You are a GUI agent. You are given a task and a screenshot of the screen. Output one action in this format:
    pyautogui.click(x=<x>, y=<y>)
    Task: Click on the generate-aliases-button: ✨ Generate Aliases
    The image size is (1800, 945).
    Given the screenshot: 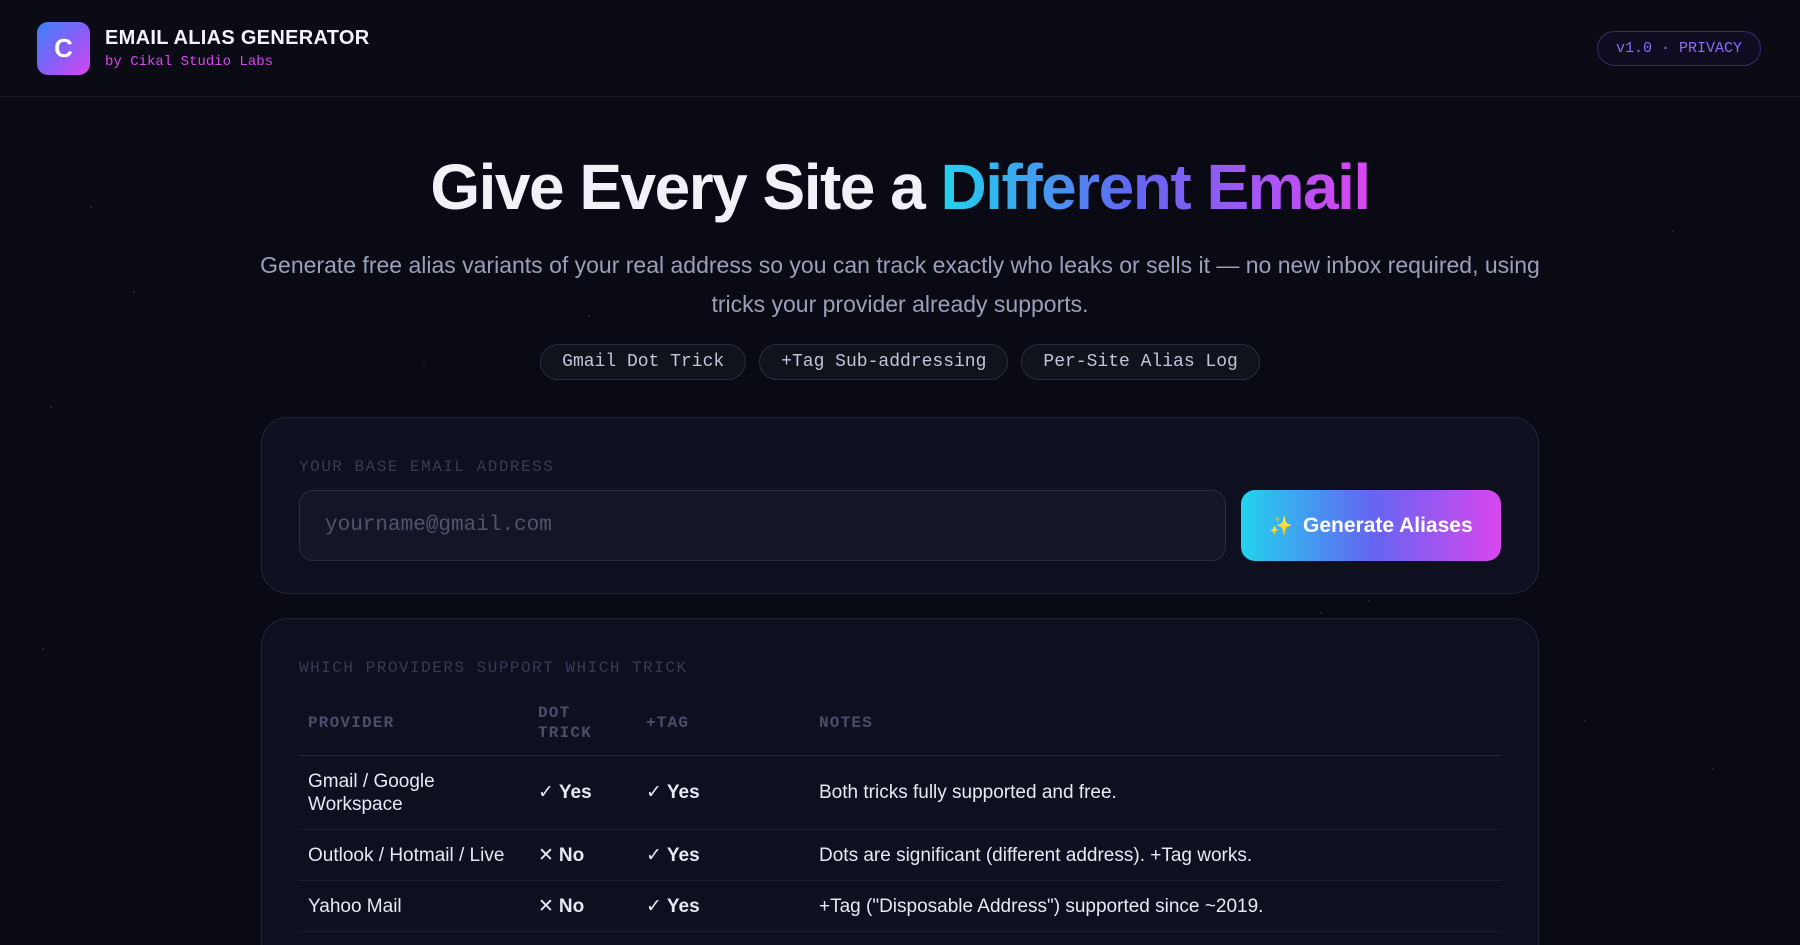 What is the action you would take?
    pyautogui.click(x=1371, y=525)
    